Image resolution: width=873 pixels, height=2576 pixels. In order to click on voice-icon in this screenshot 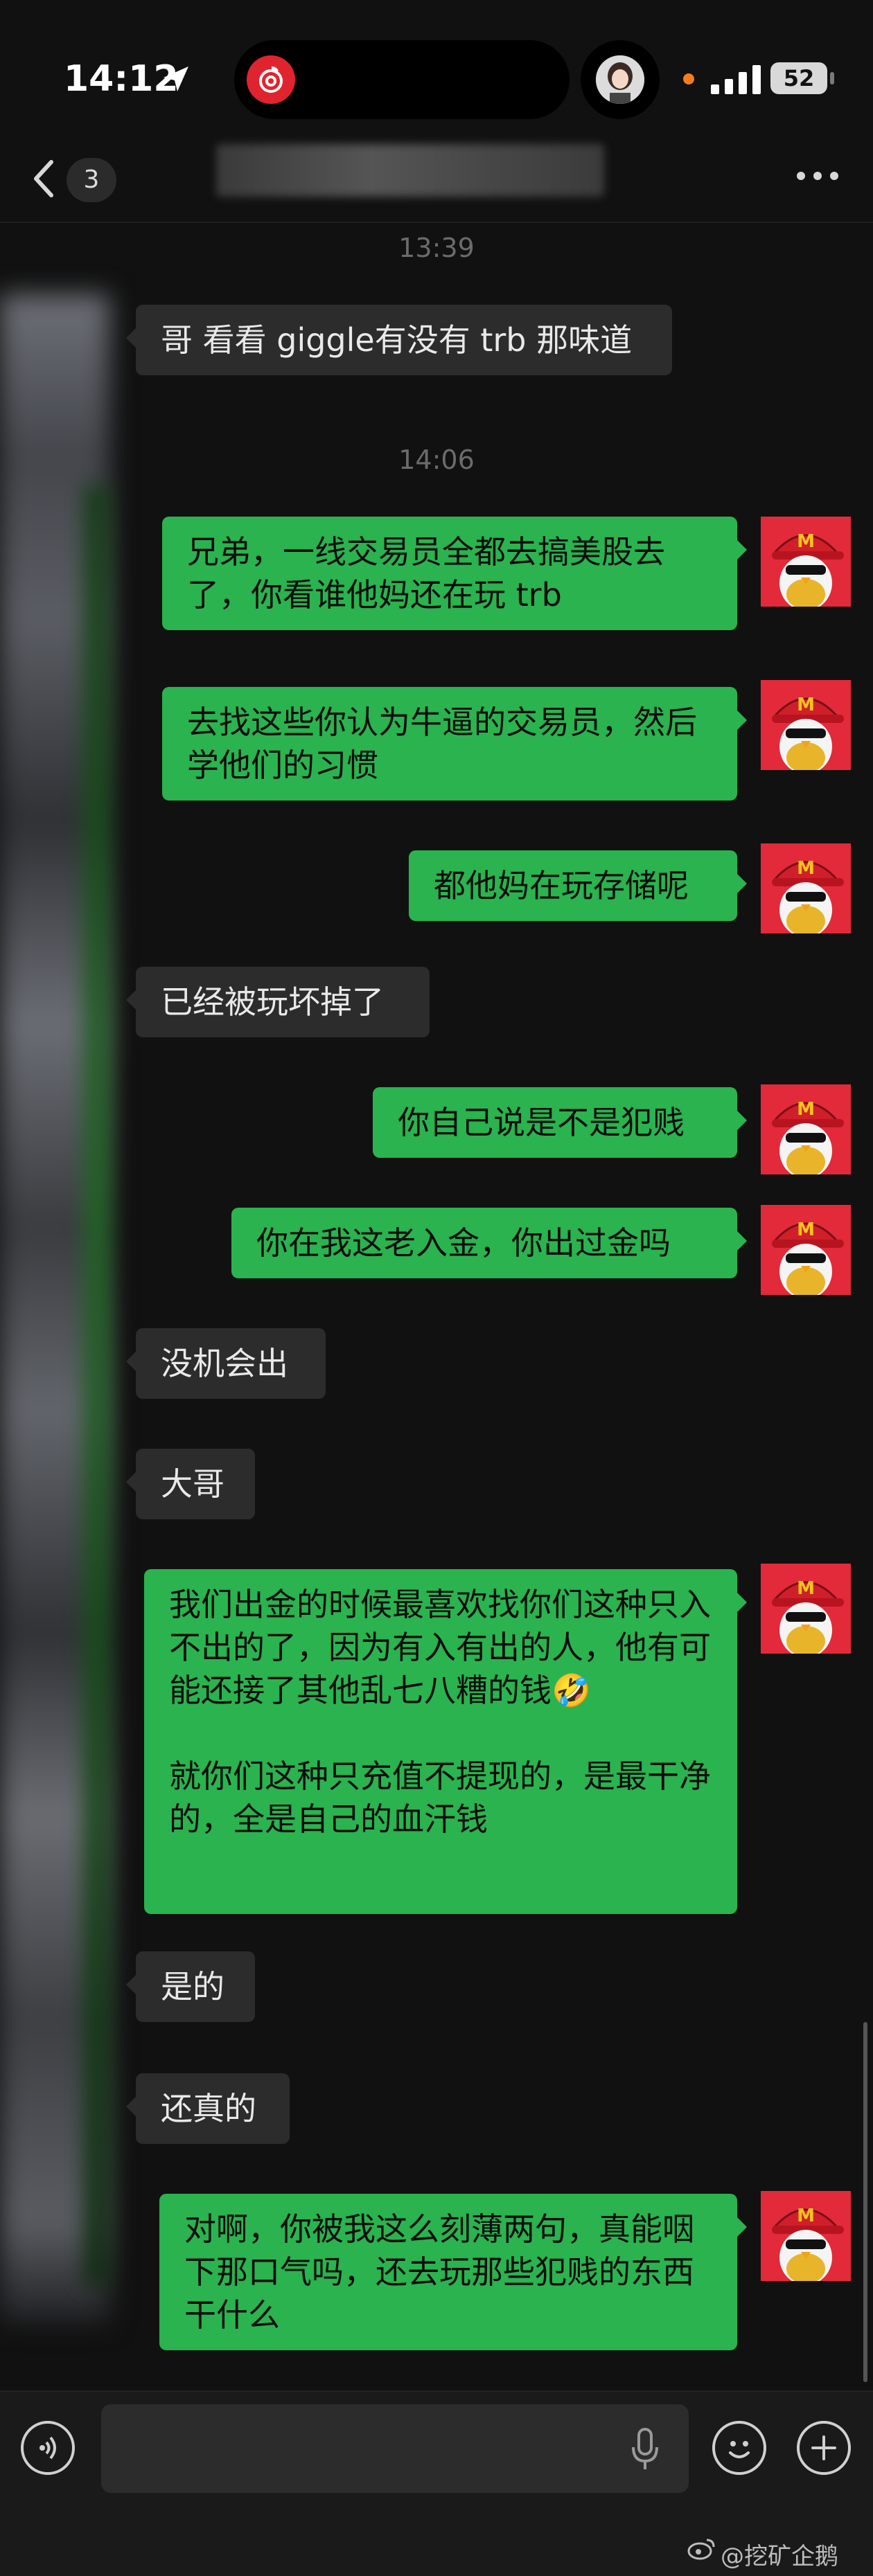, I will do `click(48, 2448)`.